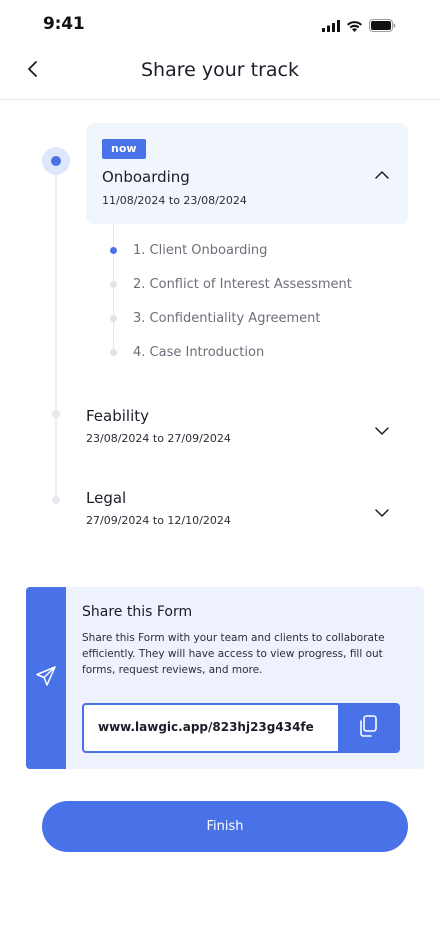  I want to click on finish-button: Finish, so click(225, 826).